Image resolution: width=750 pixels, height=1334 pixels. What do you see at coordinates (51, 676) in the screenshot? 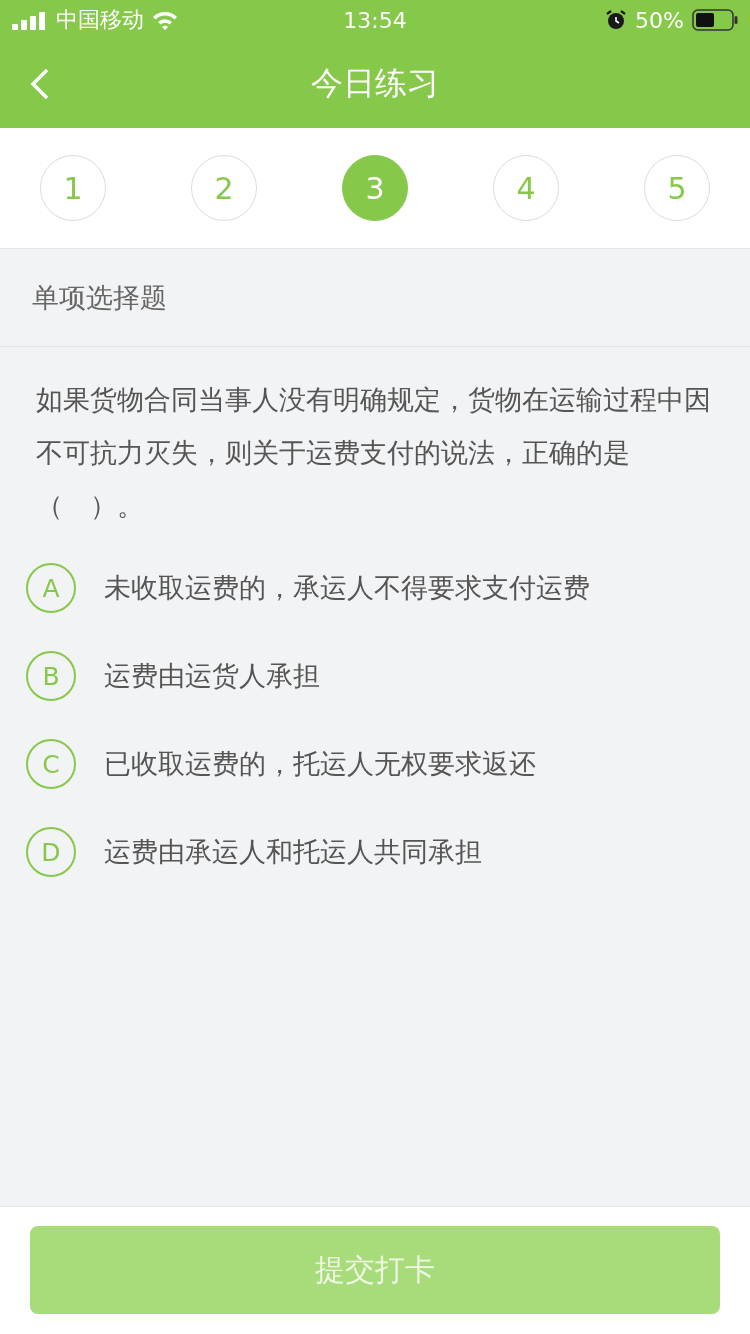
I see `option-letter: B` at bounding box center [51, 676].